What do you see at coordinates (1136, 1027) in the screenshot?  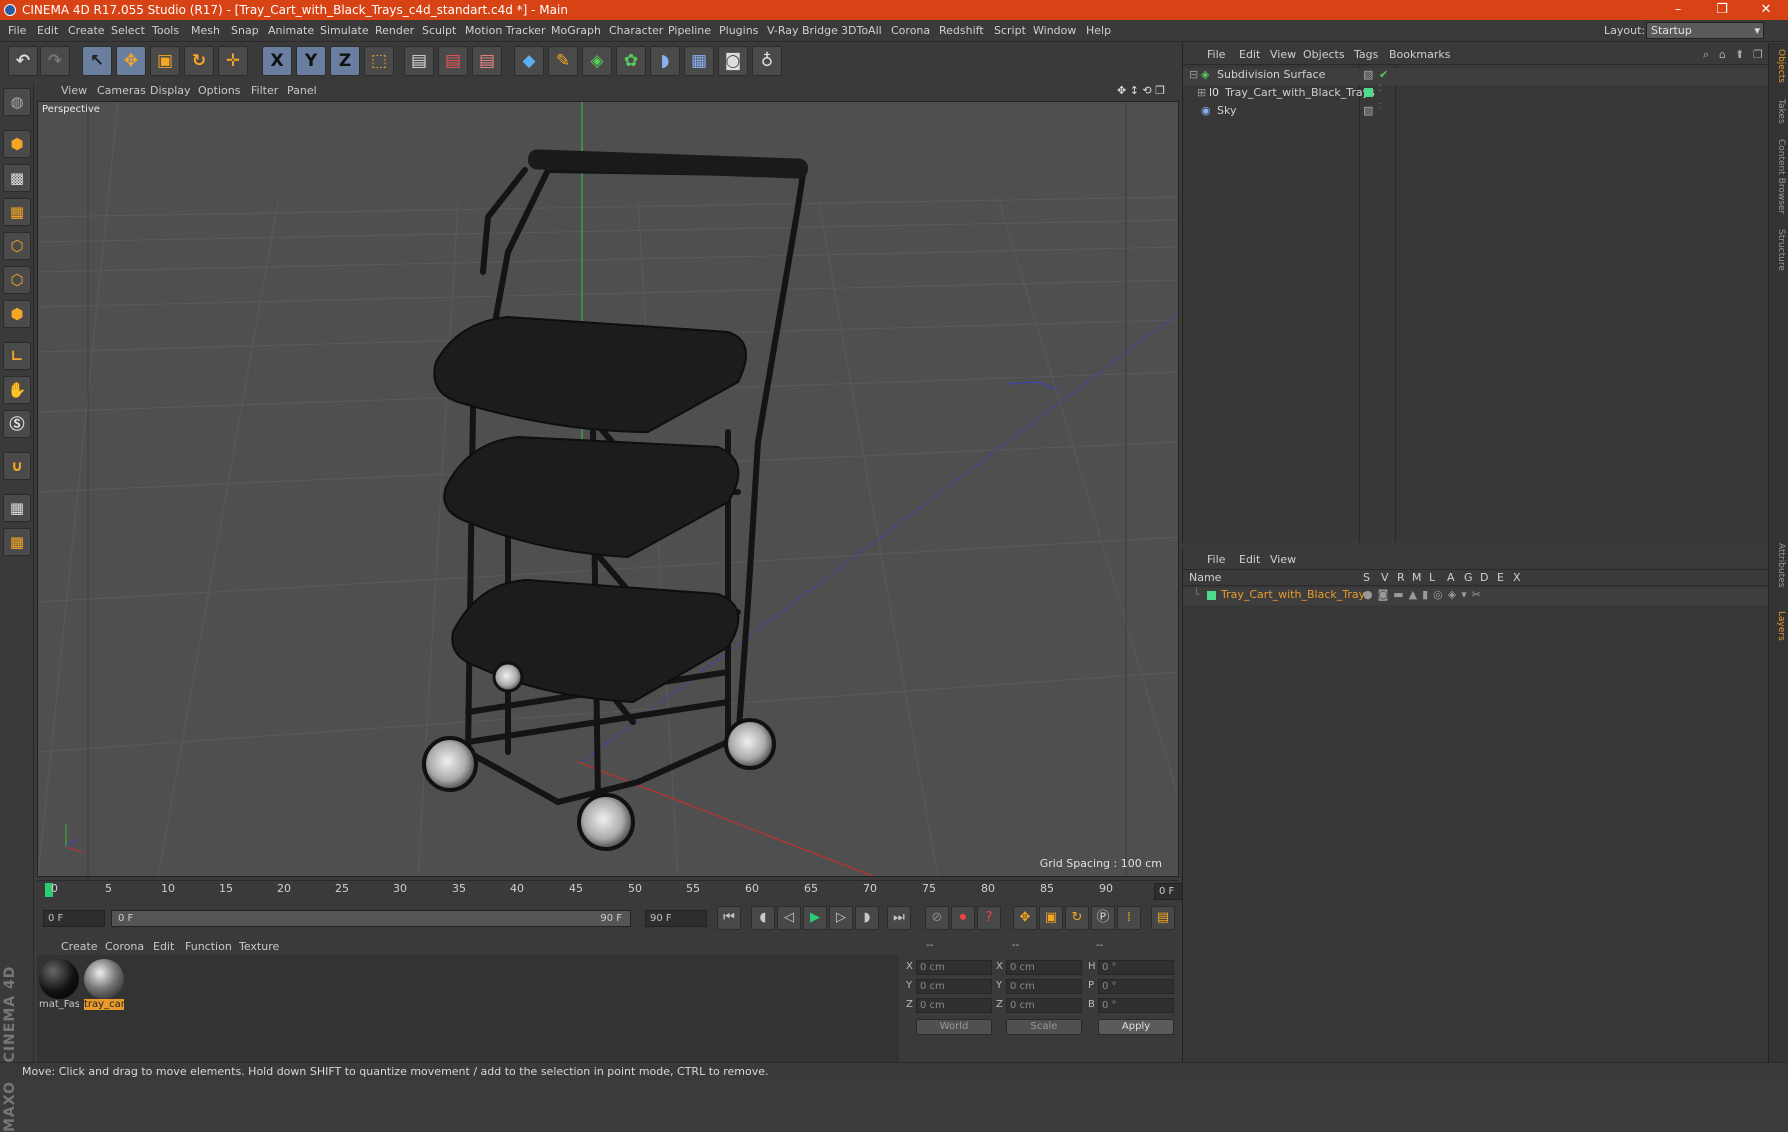 I see `apply-button: Apply` at bounding box center [1136, 1027].